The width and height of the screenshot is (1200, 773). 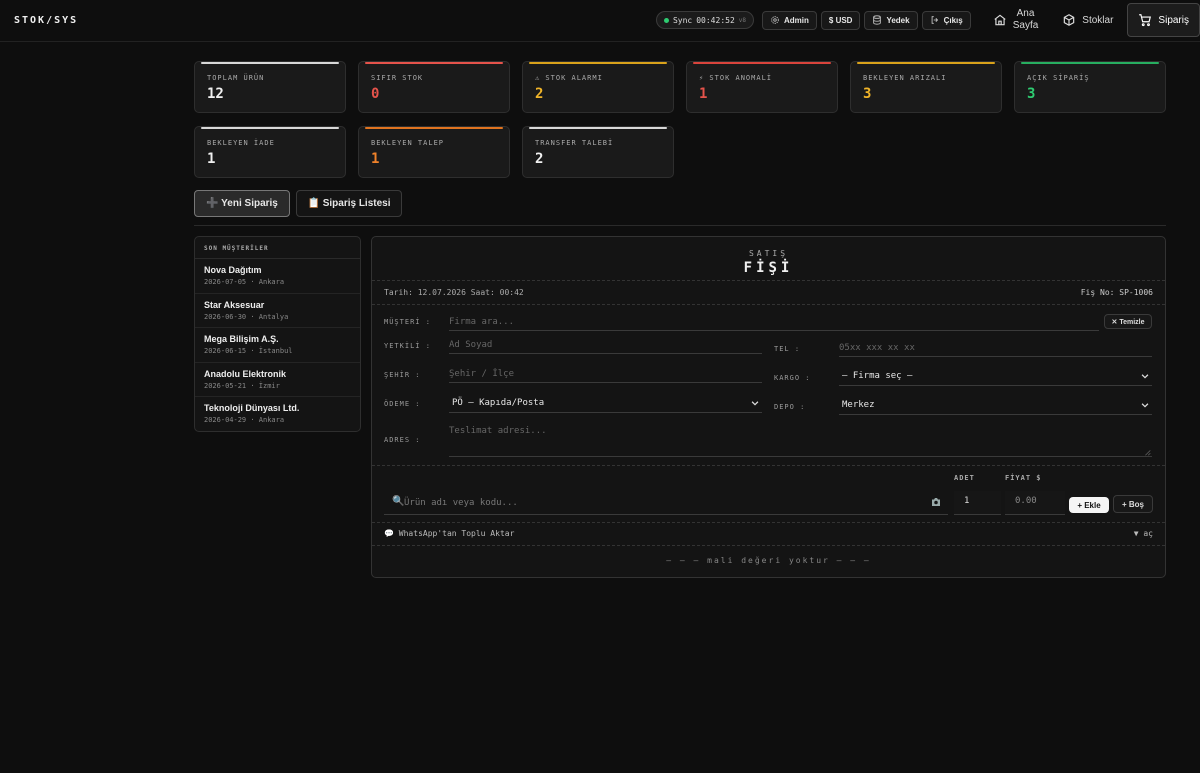 What do you see at coordinates (905, 78) in the screenshot?
I see `stat-label: BEKLEYEN ARIZALI` at bounding box center [905, 78].